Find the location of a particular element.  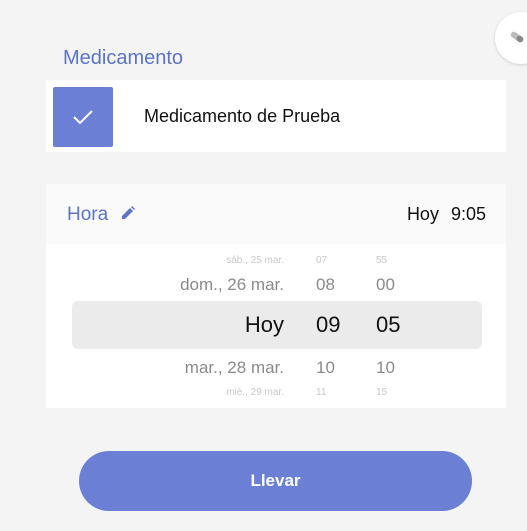

medication-checkbox is located at coordinates (83, 117).